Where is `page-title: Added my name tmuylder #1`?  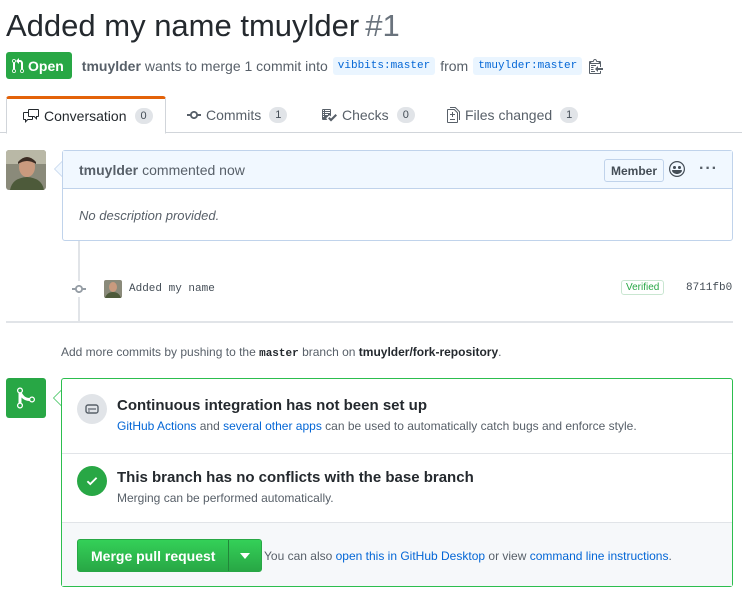
page-title: Added my name tmuylder #1 is located at coordinates (203, 26).